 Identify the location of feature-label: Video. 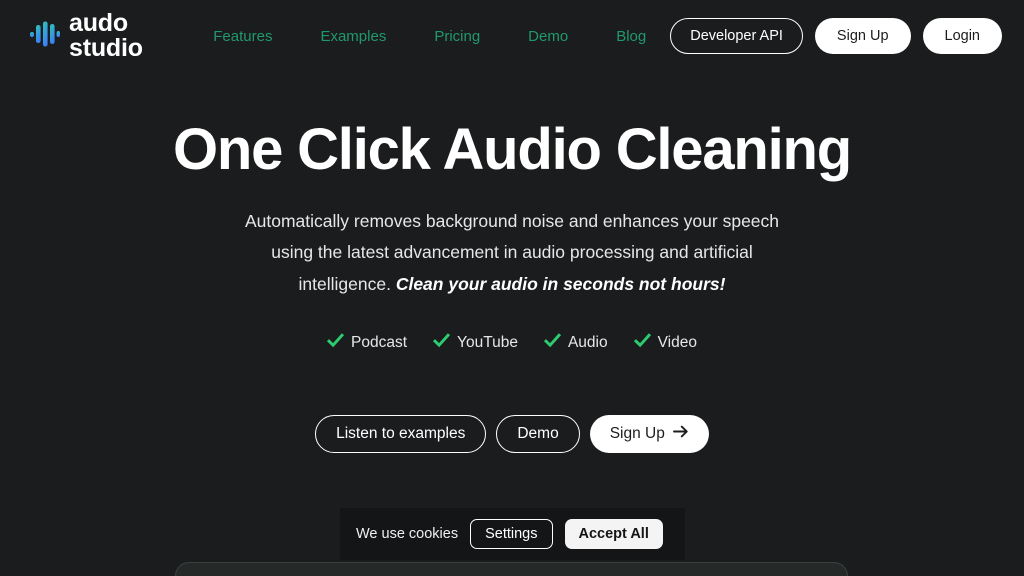
(677, 343).